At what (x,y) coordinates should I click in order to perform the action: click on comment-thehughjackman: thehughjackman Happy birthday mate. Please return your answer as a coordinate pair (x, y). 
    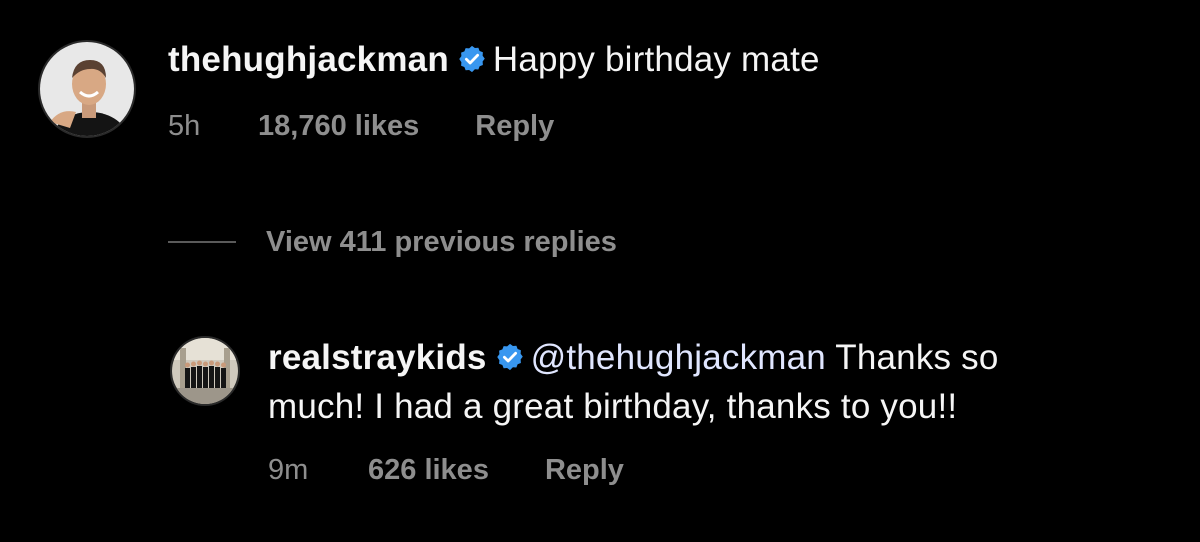
    Looking at the image, I should click on (668, 61).